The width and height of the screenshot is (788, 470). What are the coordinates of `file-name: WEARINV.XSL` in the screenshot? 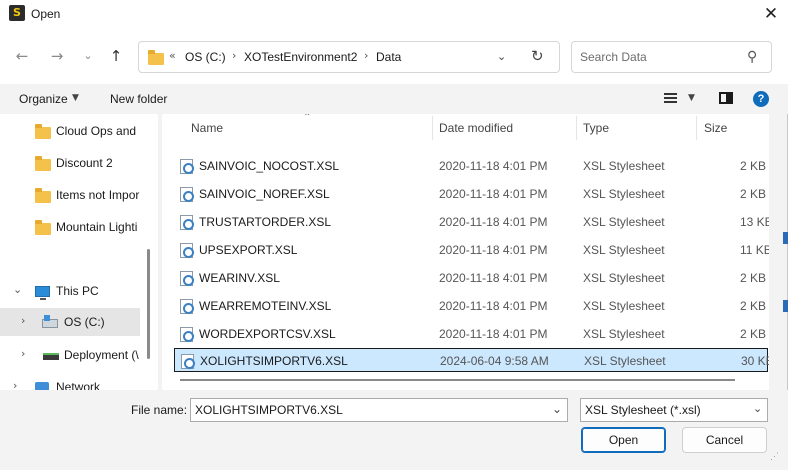 It's located at (239, 278).